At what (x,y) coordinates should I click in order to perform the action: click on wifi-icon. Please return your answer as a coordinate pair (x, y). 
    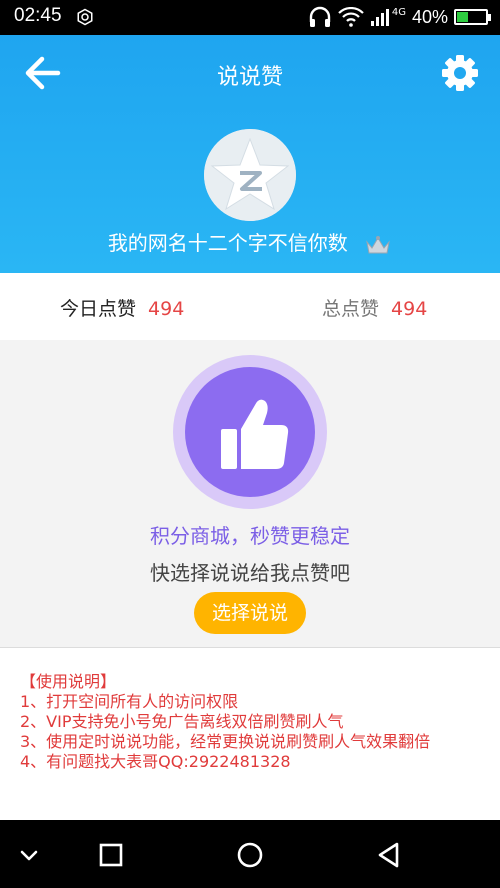
    Looking at the image, I should click on (351, 17).